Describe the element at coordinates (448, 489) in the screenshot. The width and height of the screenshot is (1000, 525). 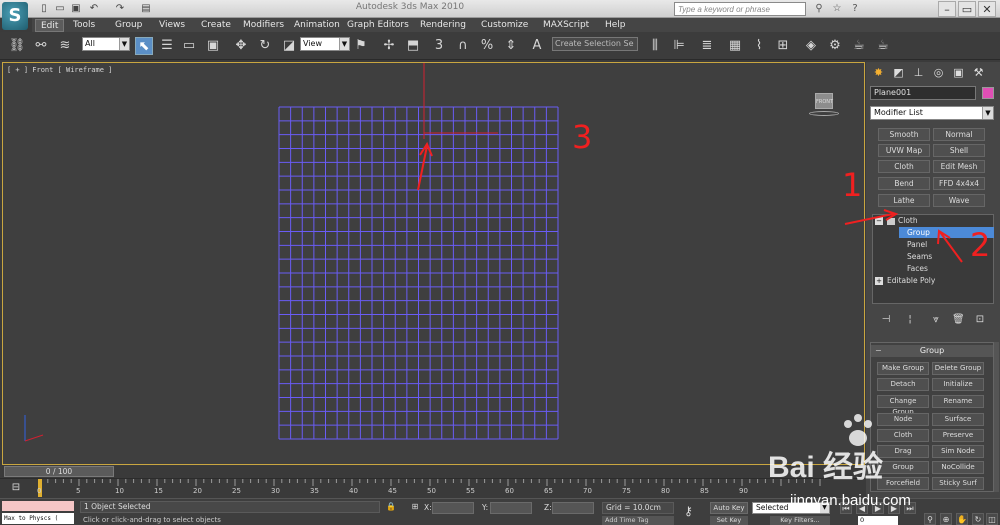
I see `track-ruler: 0 5 10 15 20 25 30 35 40 45 50 55 60 65 70 75 80 85 90` at that location.